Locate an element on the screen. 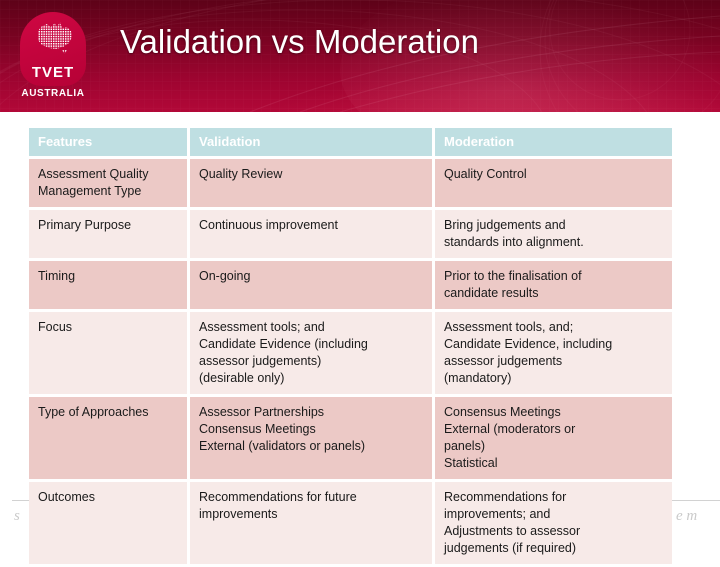 This screenshot has width=720, height=567. cell-line: (mandatory) is located at coordinates (478, 378).